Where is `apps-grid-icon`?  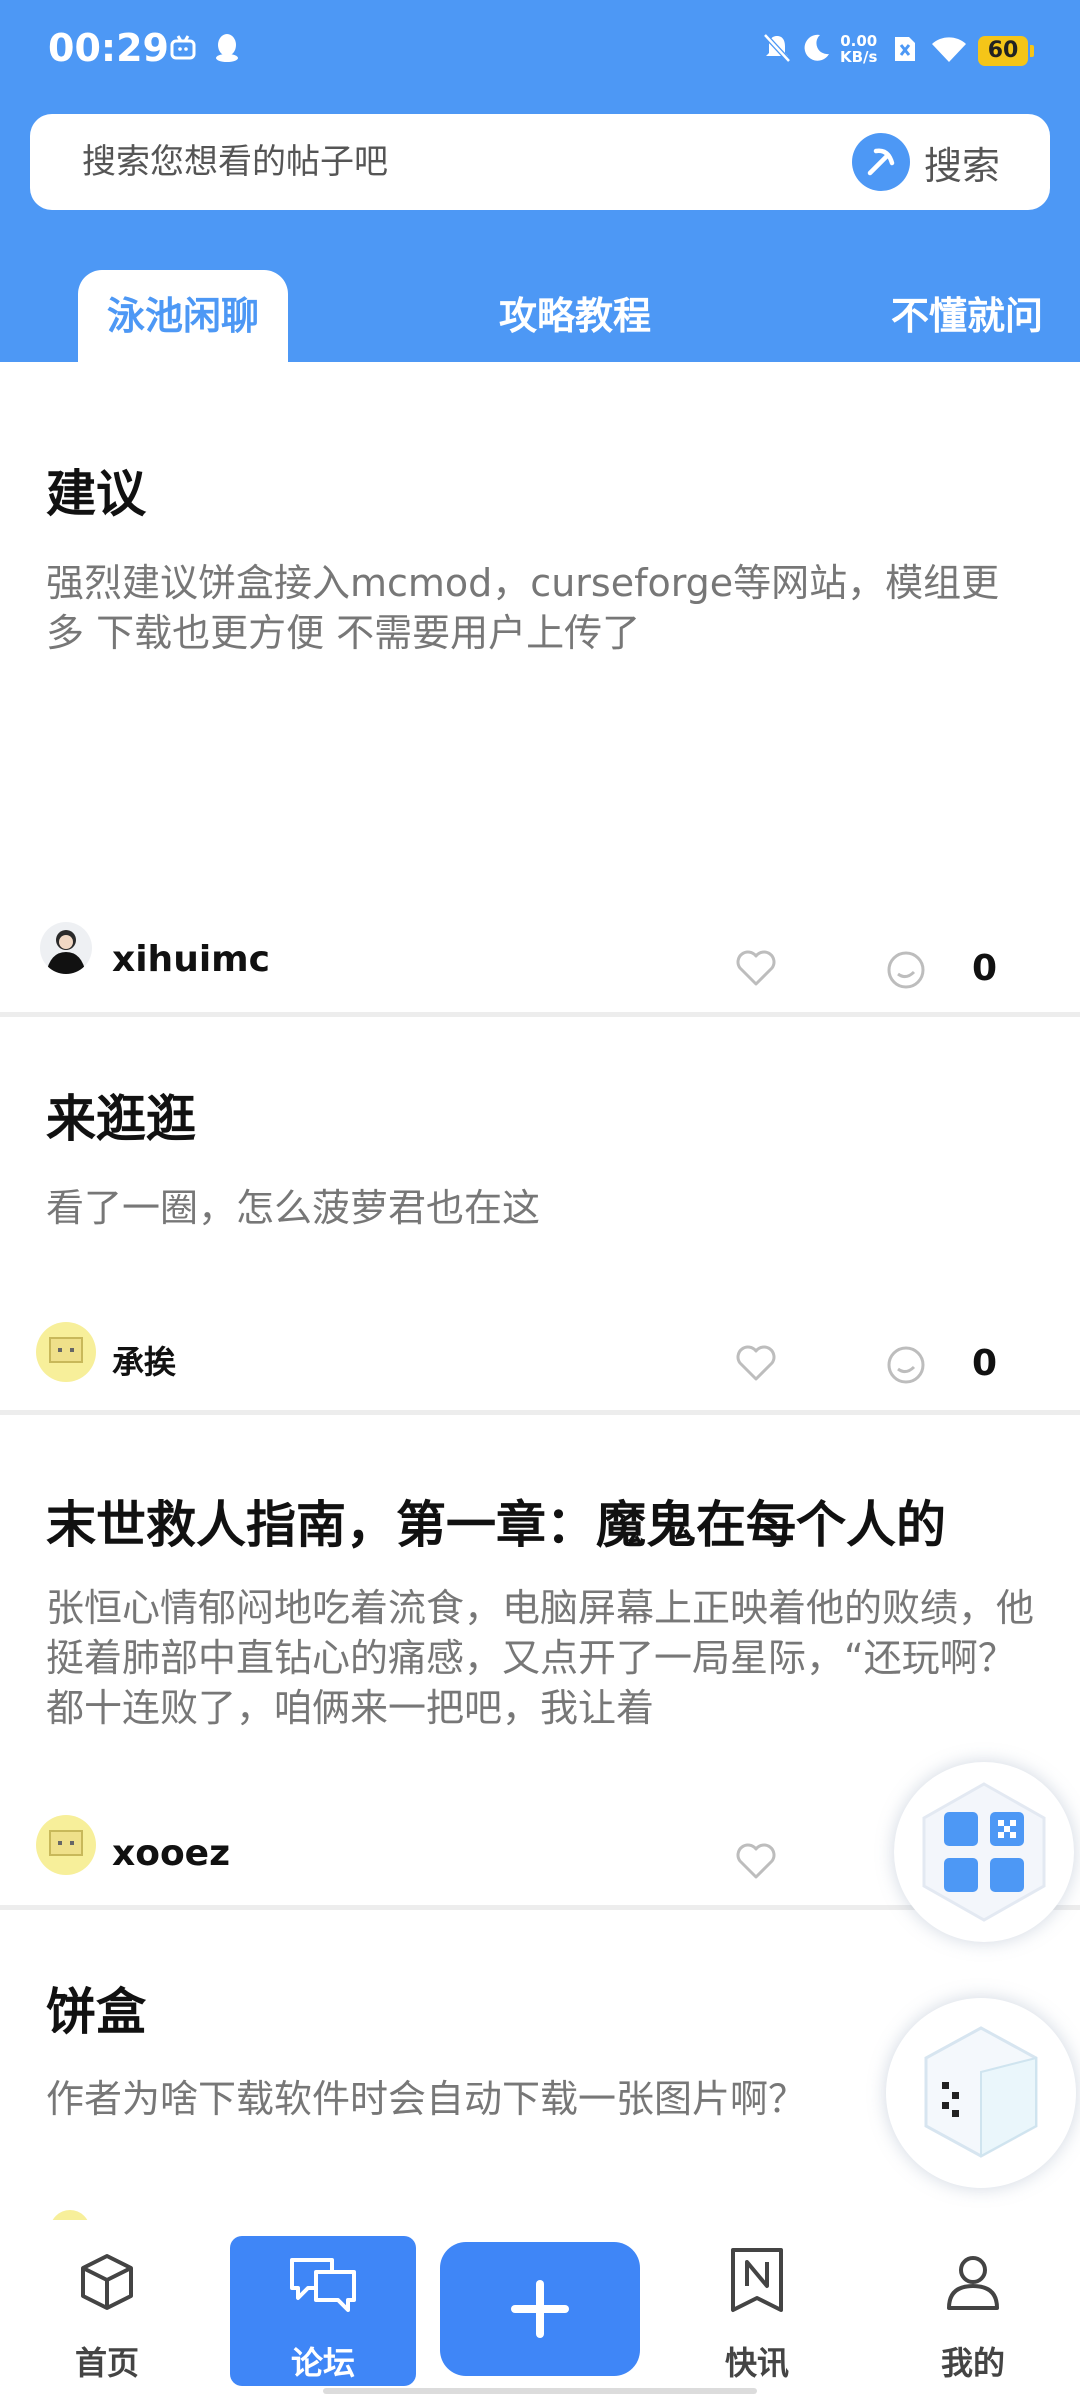 apps-grid-icon is located at coordinates (984, 1852).